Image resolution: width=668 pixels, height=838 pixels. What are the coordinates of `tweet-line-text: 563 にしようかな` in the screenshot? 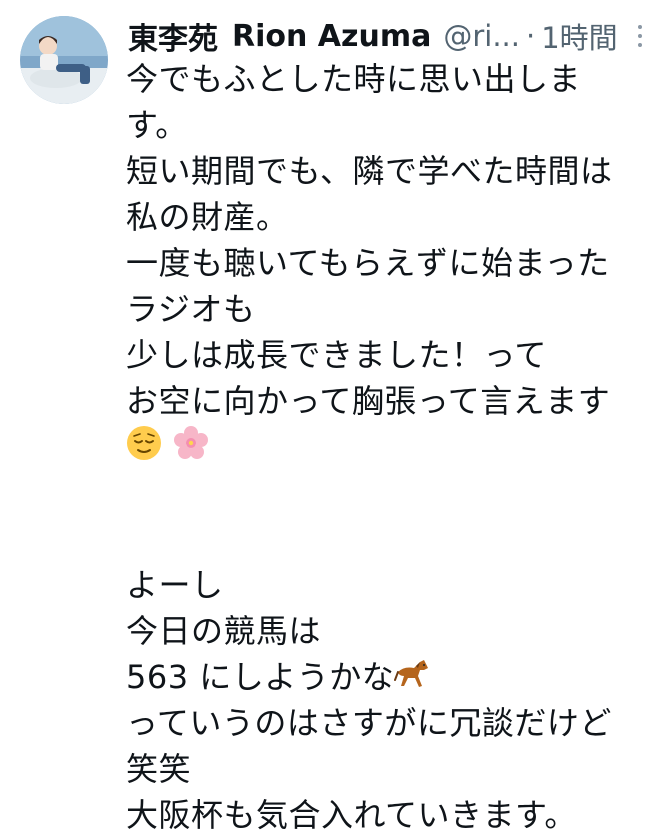 It's located at (260, 677).